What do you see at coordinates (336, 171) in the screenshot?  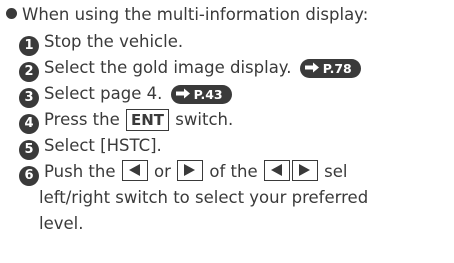 I see `step-text-sel: sel` at bounding box center [336, 171].